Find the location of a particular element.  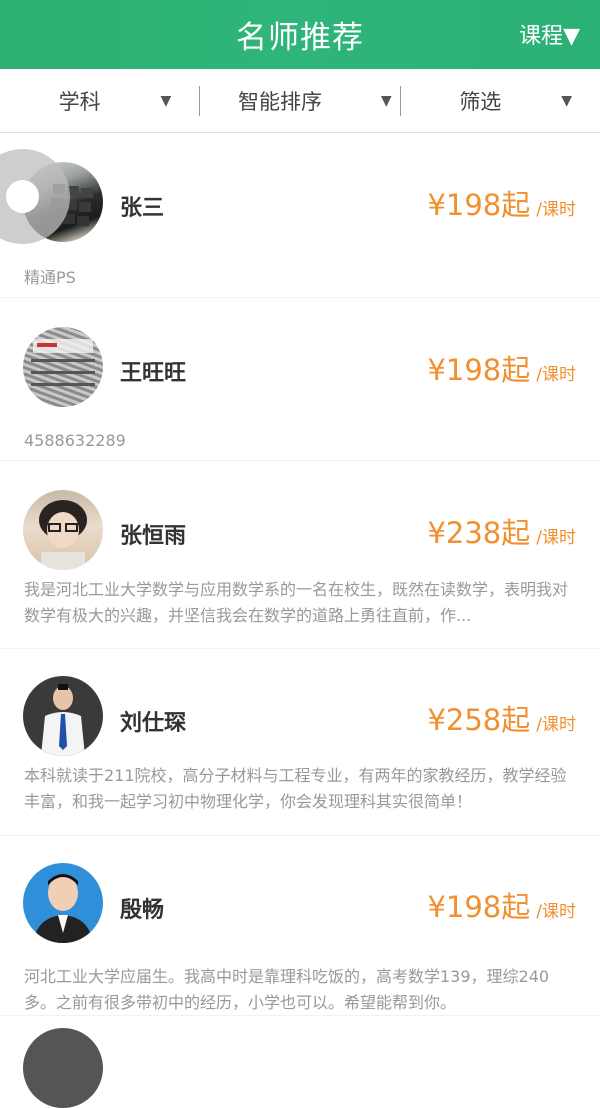

teacher-item: 张三 ¥198起 /课时 精通PS is located at coordinates (300, 216).